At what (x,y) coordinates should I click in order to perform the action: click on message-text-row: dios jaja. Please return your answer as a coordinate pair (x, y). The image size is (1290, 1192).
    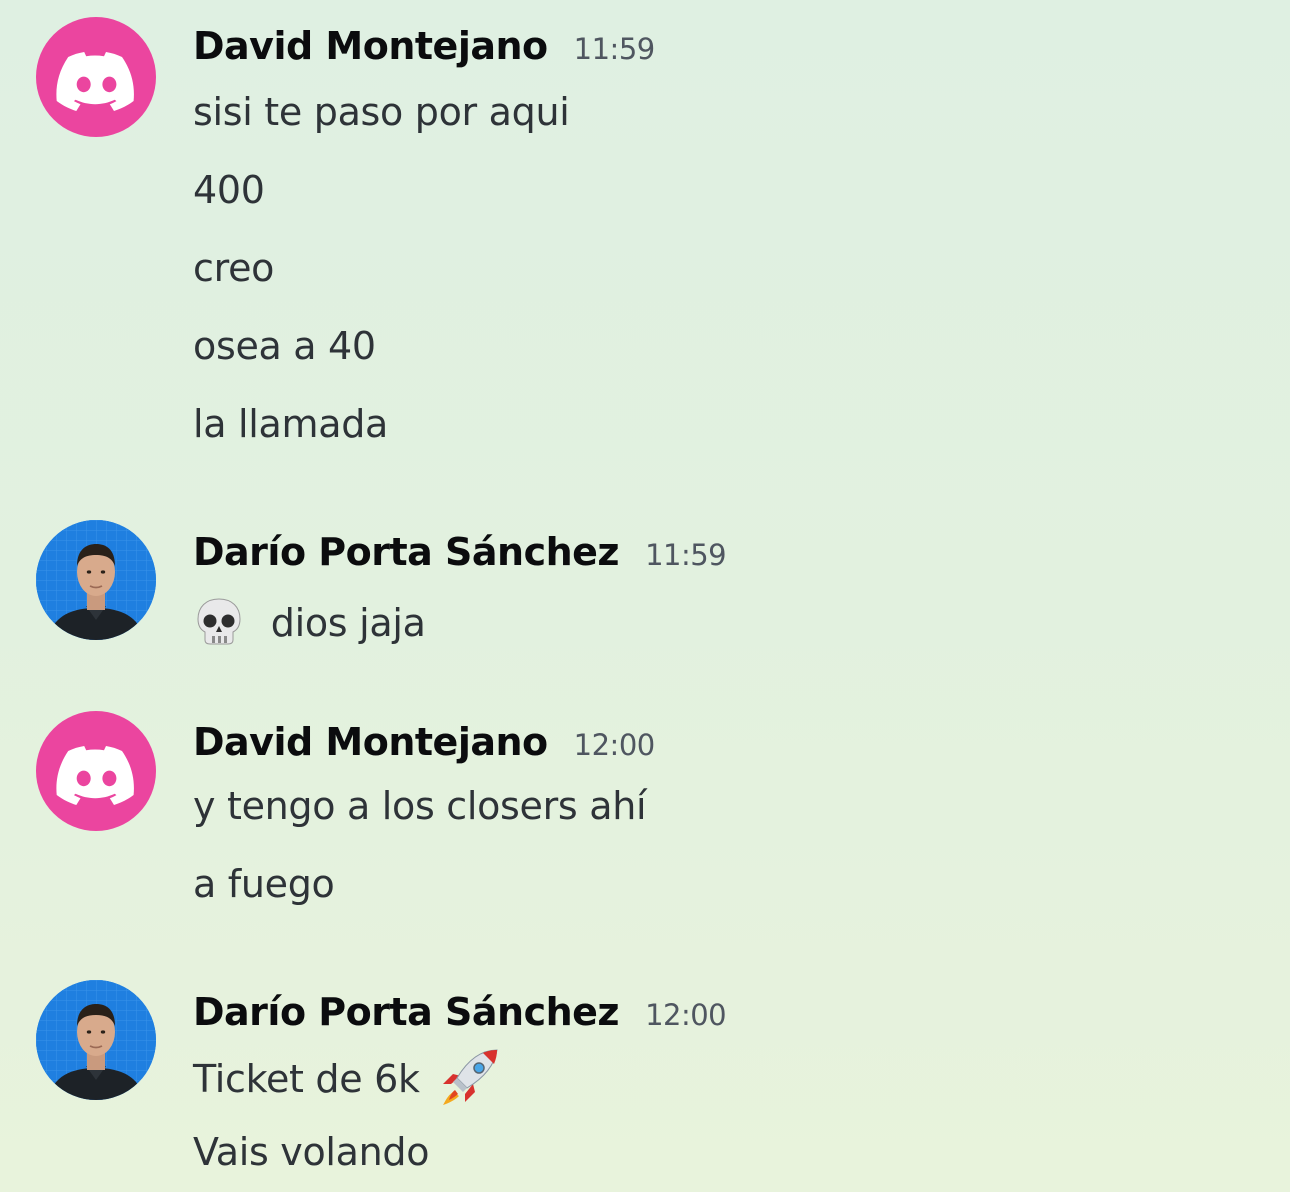
    Looking at the image, I should click on (309, 625).